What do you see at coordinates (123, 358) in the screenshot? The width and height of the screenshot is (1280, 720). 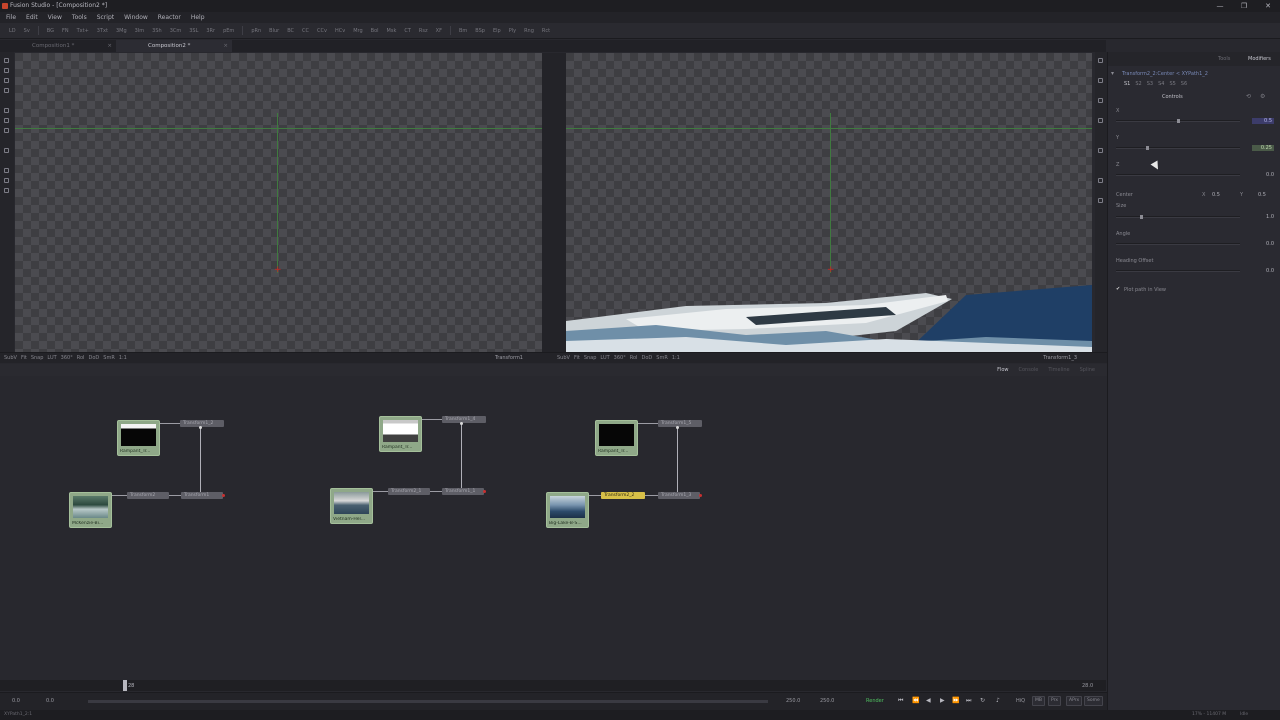 I see `zoom-button: 1:1` at bounding box center [123, 358].